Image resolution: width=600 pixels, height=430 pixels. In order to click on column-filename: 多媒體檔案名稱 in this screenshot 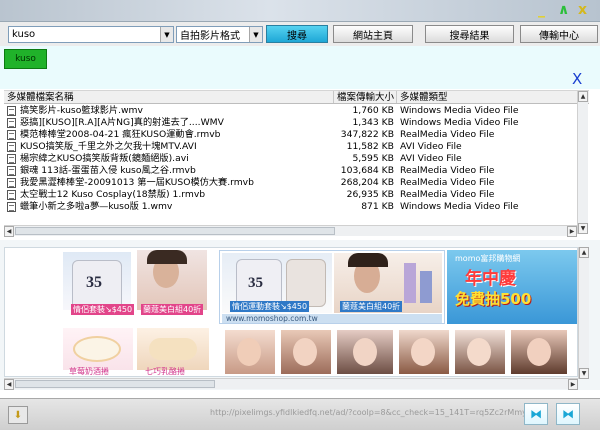, I will do `click(169, 97)`.